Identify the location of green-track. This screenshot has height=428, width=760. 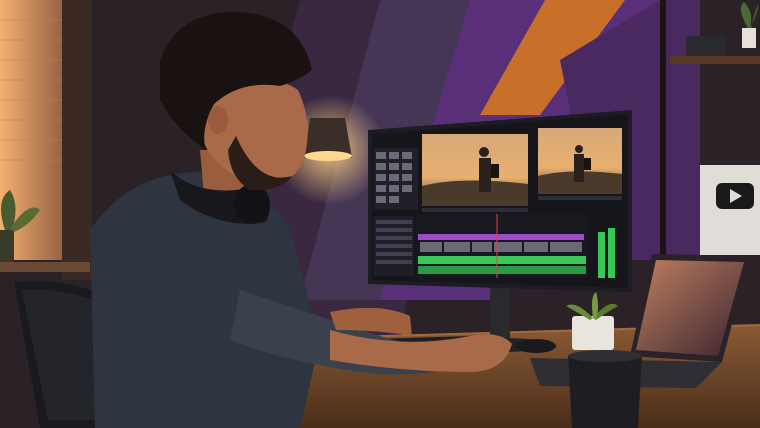
(502, 260).